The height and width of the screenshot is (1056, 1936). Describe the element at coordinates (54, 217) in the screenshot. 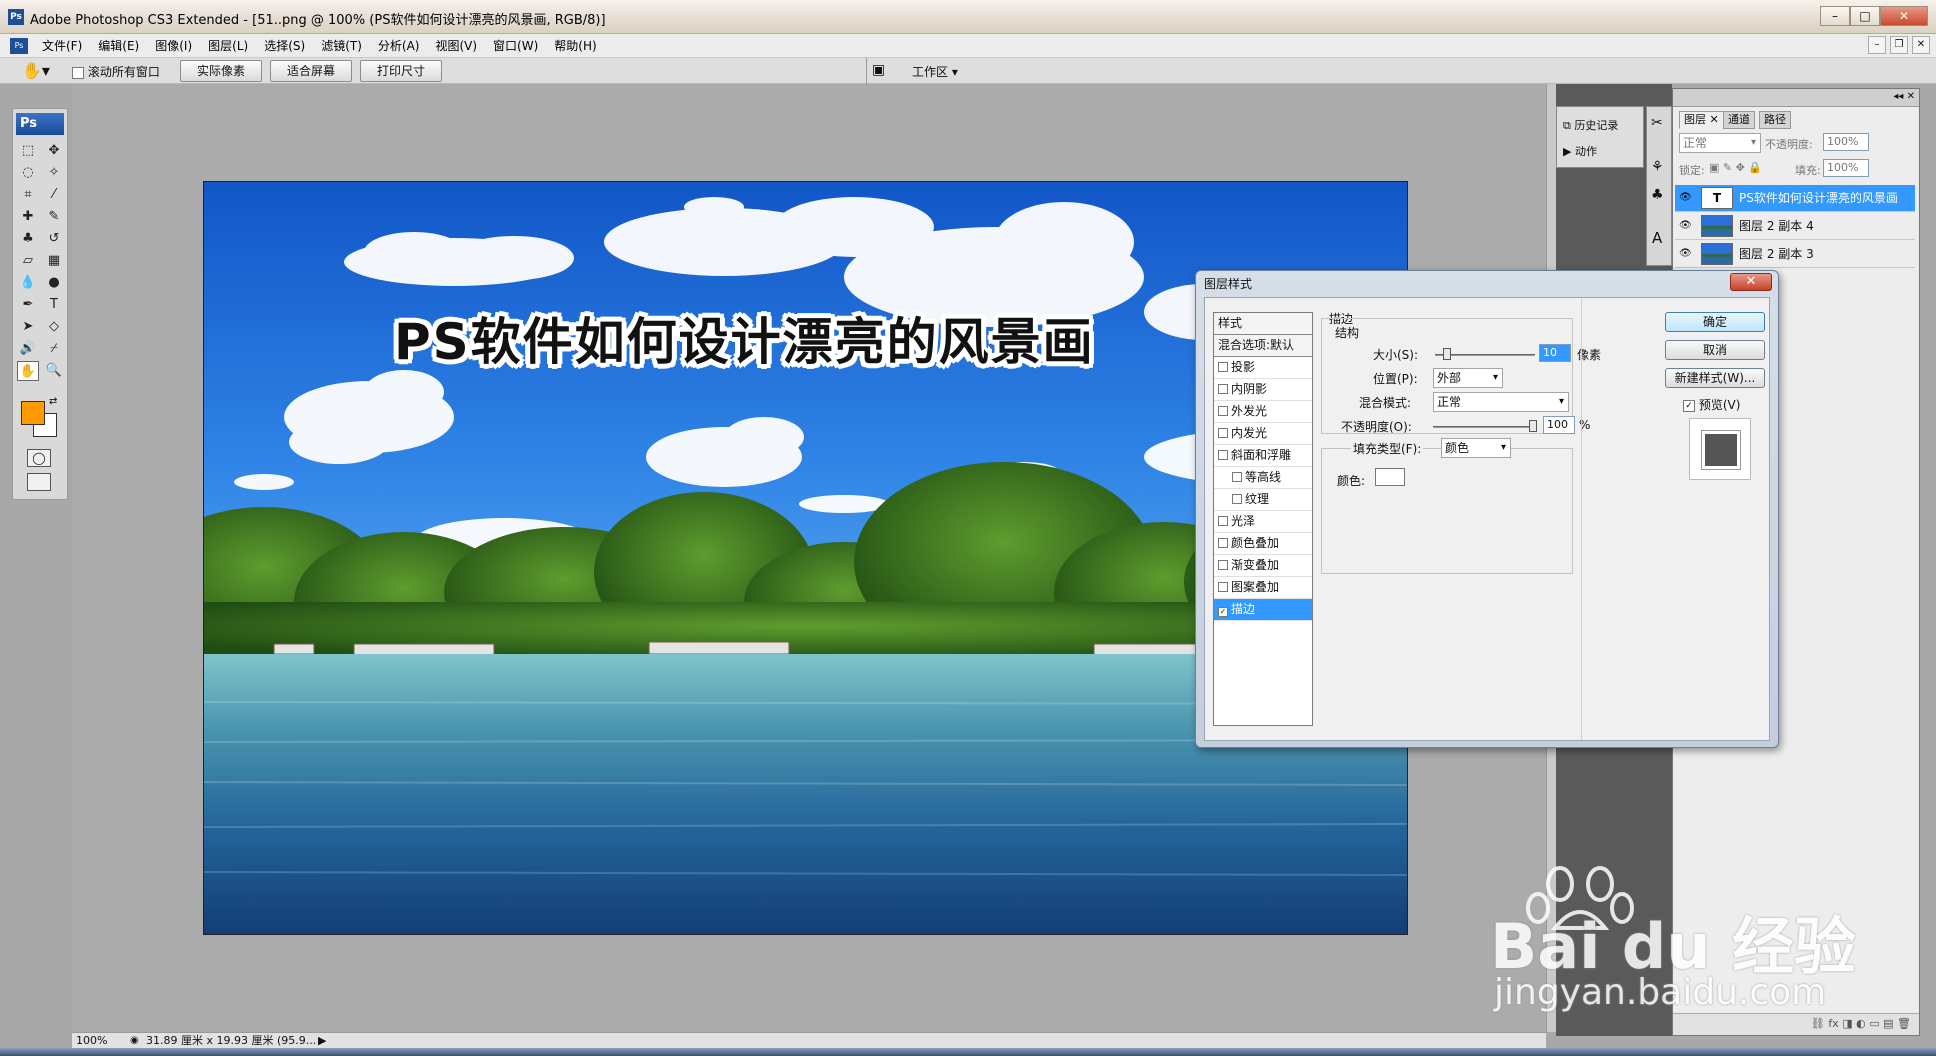

I see `brush-tool-icon: ✎` at that location.